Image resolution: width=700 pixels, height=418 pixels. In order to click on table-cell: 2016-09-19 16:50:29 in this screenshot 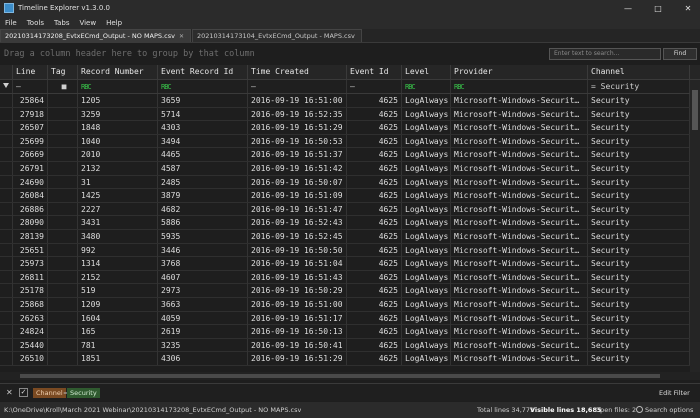, I will do `click(297, 291)`.